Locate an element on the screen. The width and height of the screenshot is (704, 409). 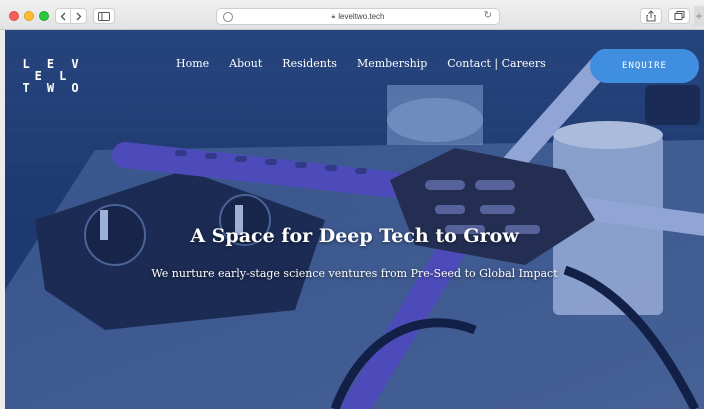
chevron-left-icon is located at coordinates (63, 16).